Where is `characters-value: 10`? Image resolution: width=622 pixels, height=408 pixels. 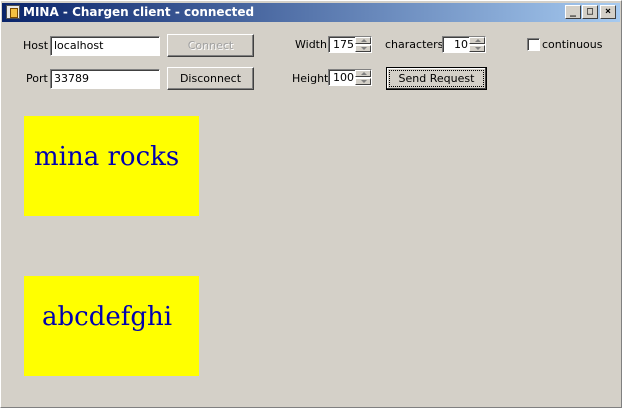 characters-value: 10 is located at coordinates (461, 44).